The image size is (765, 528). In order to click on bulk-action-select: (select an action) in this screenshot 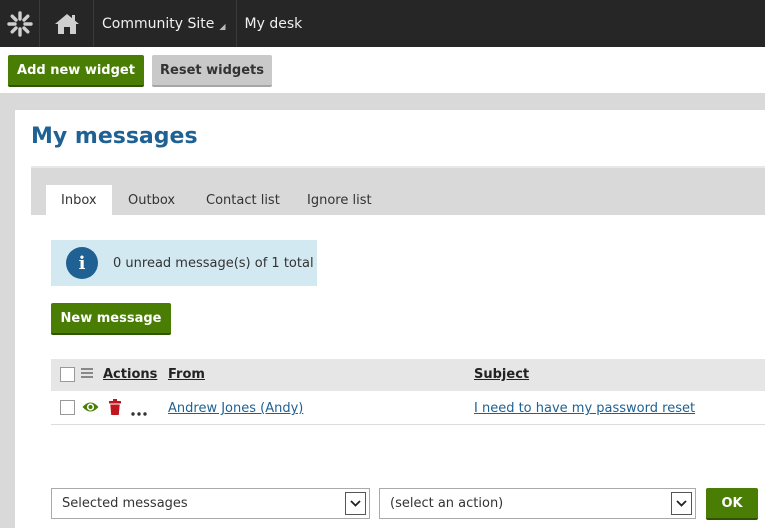, I will do `click(537, 503)`.